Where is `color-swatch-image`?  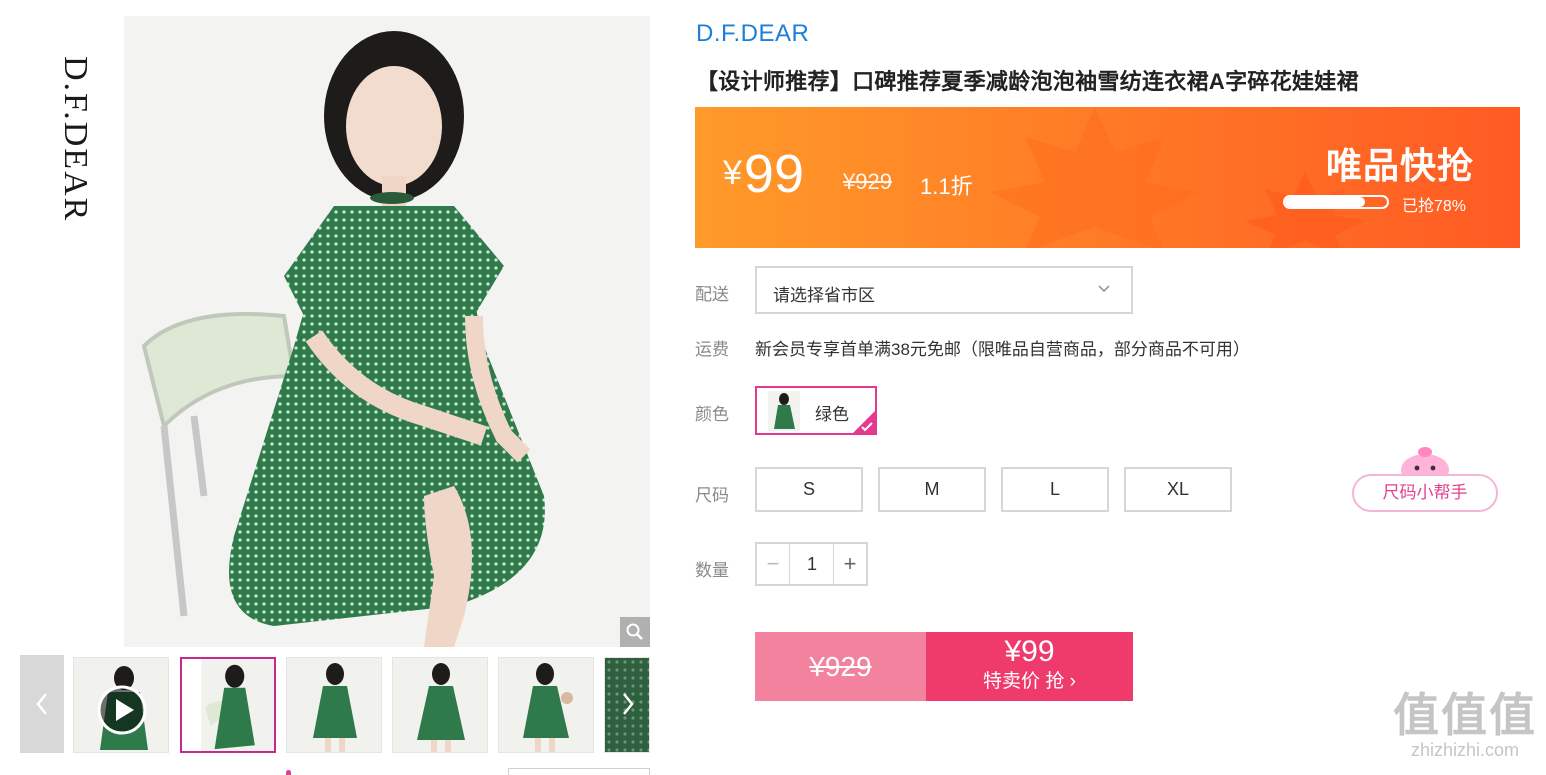
color-swatch-image is located at coordinates (780, 411).